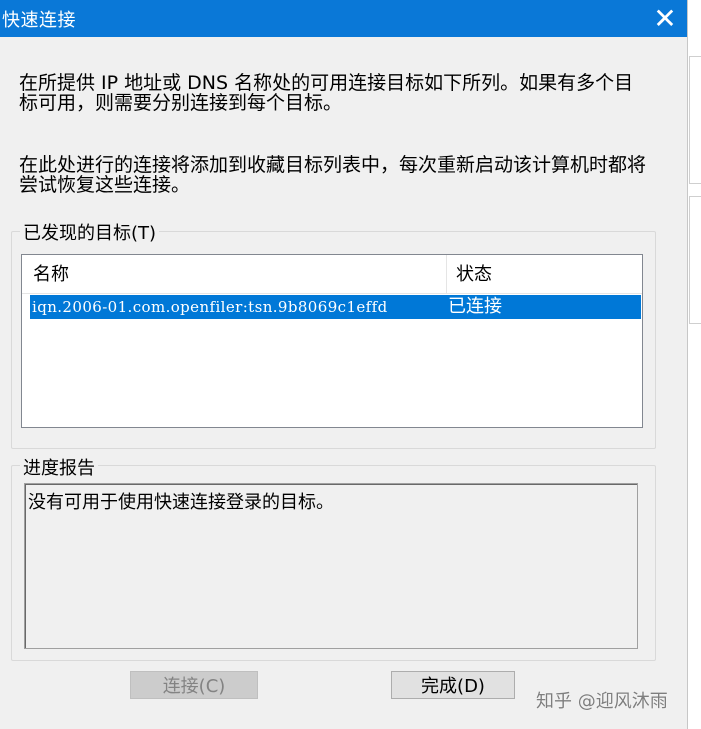 The image size is (701, 729). Describe the element at coordinates (194, 685) in the screenshot. I see `connect-button: 连接(C)` at that location.